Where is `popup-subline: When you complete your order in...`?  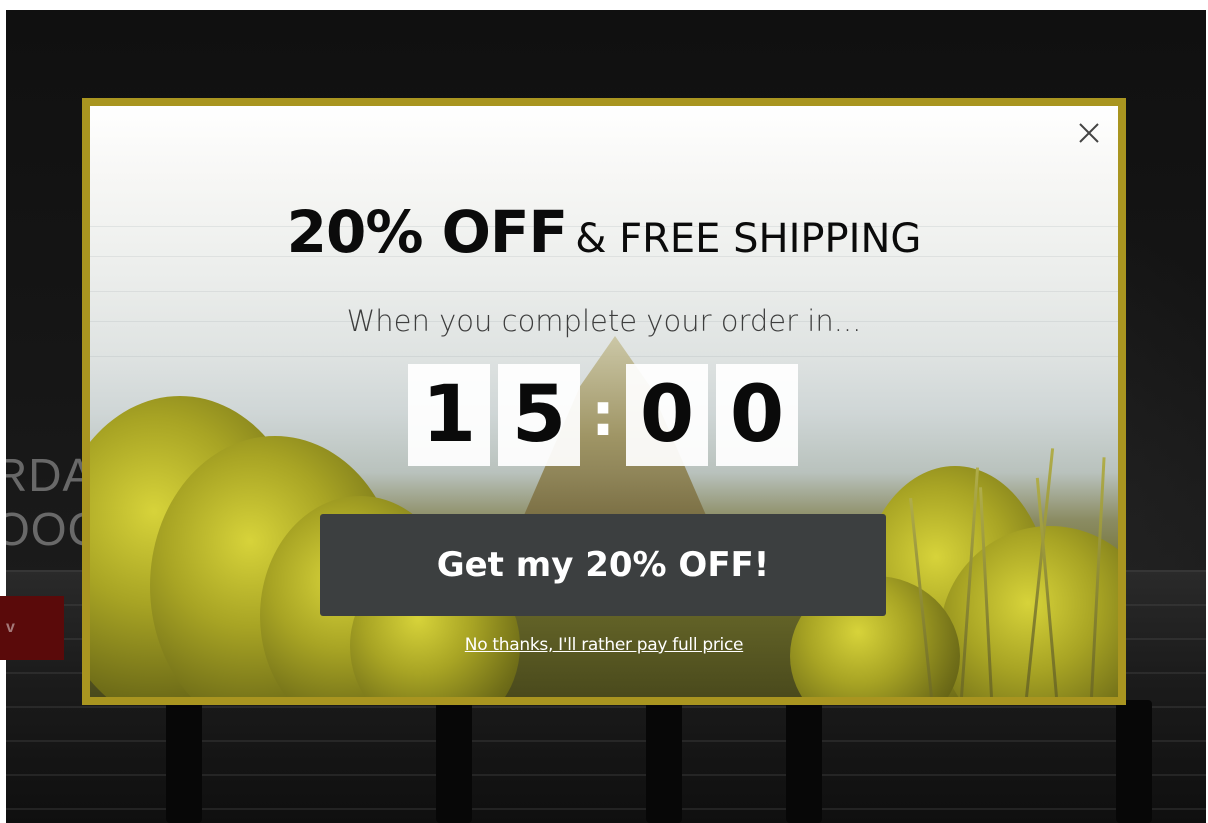
popup-subline: When you complete your order in... is located at coordinates (604, 321).